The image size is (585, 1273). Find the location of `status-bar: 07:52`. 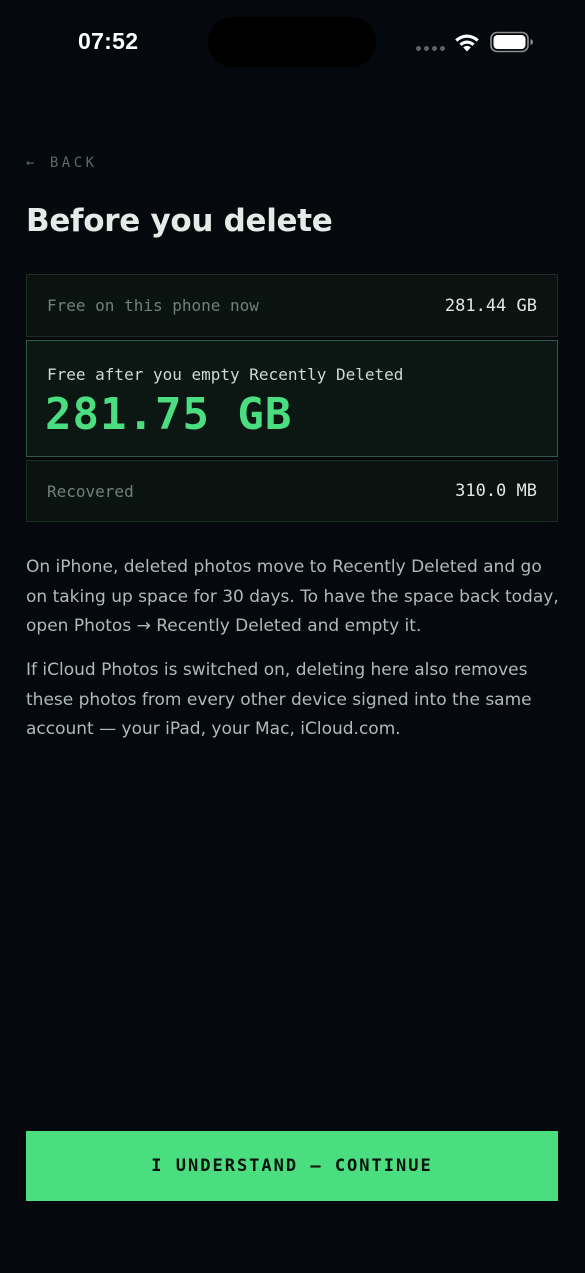

status-bar: 07:52 is located at coordinates (292, 43).